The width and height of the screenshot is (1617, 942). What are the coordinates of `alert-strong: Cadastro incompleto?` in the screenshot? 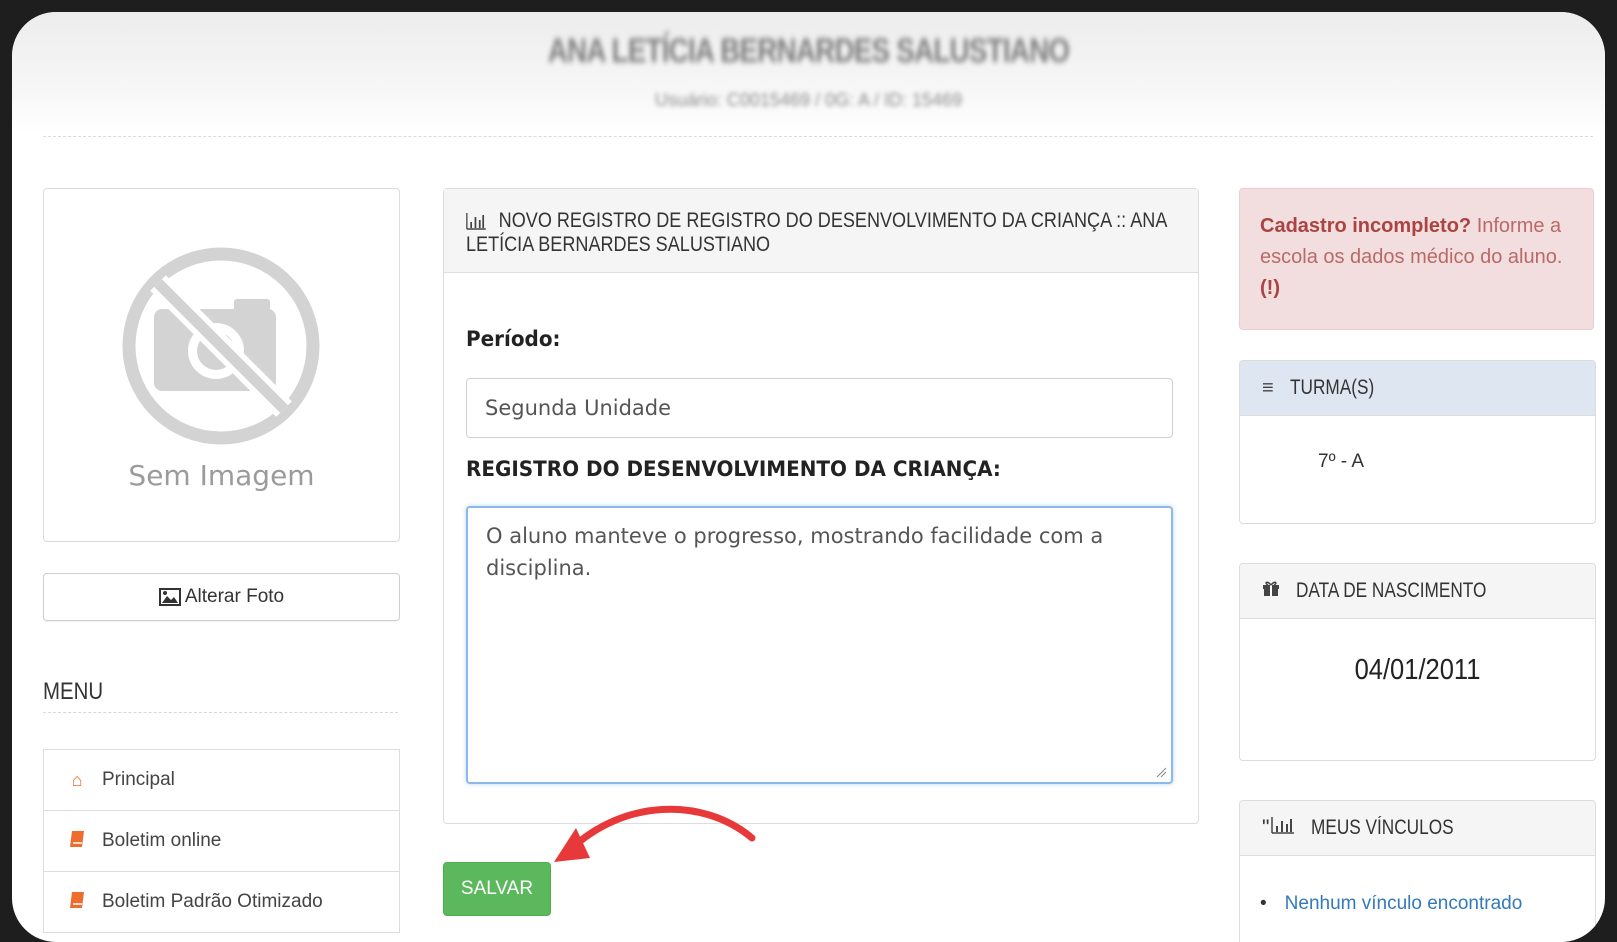 It's located at (1366, 226).